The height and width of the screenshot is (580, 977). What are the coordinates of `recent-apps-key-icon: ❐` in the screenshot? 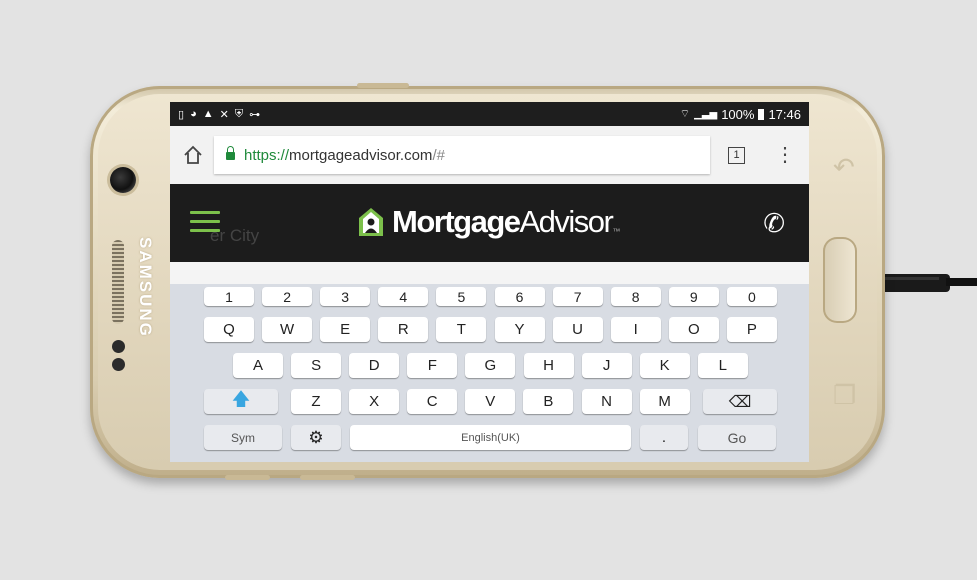 It's located at (844, 395).